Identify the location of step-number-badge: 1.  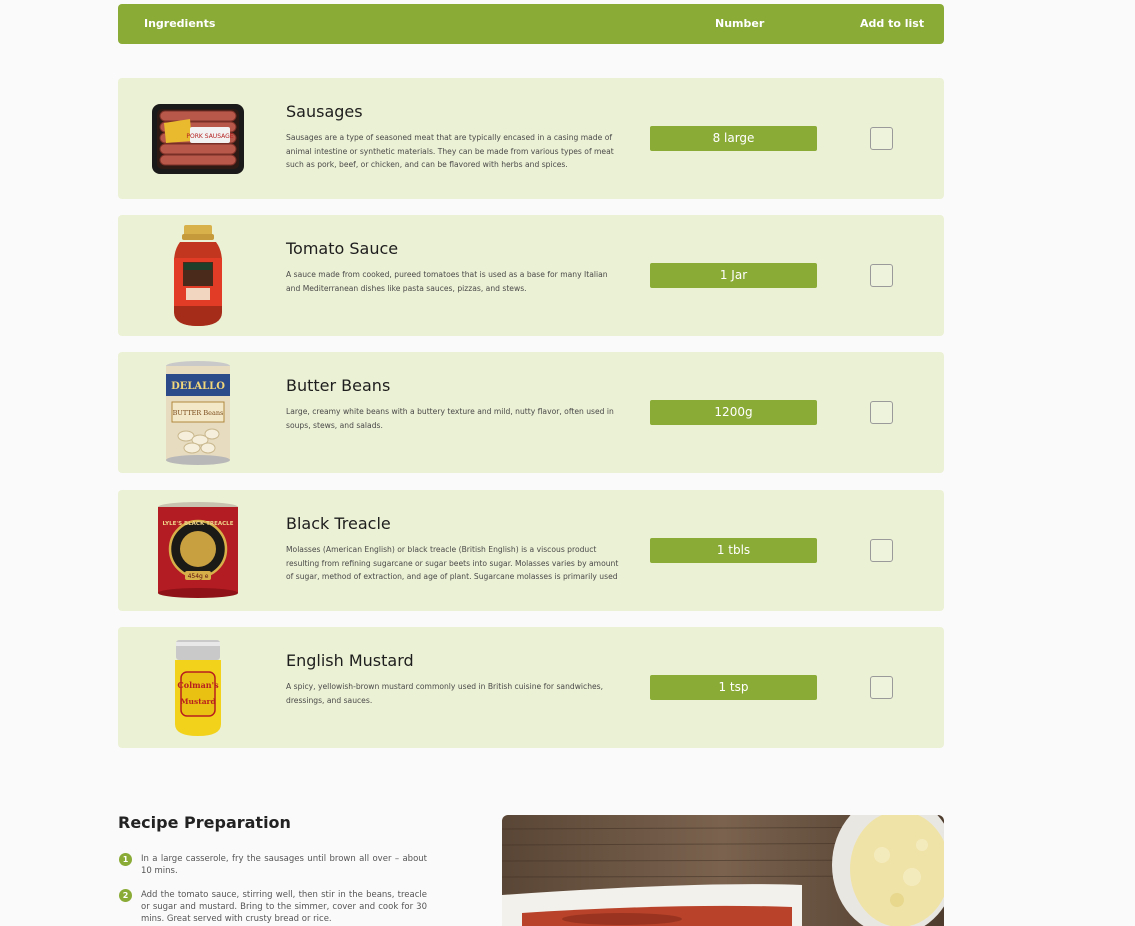
(125, 859).